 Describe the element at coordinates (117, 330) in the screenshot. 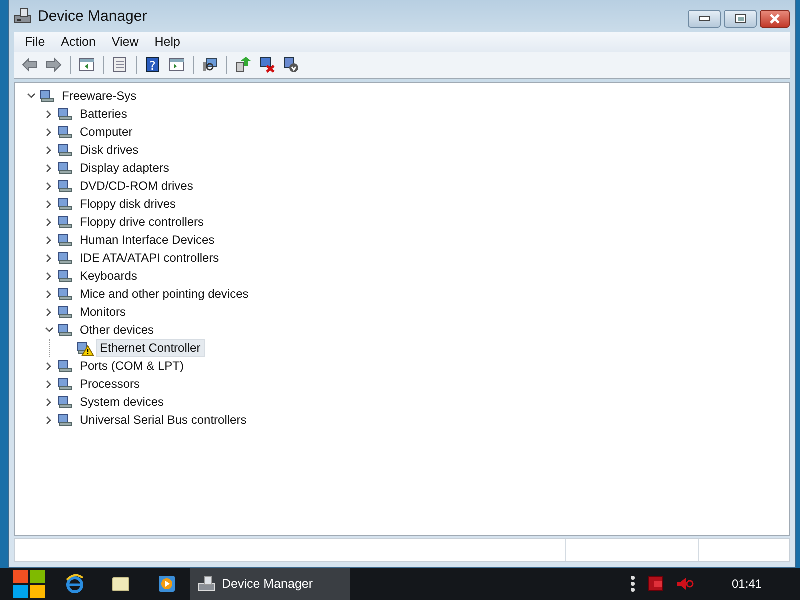

I see `tree-item: Other devices` at that location.